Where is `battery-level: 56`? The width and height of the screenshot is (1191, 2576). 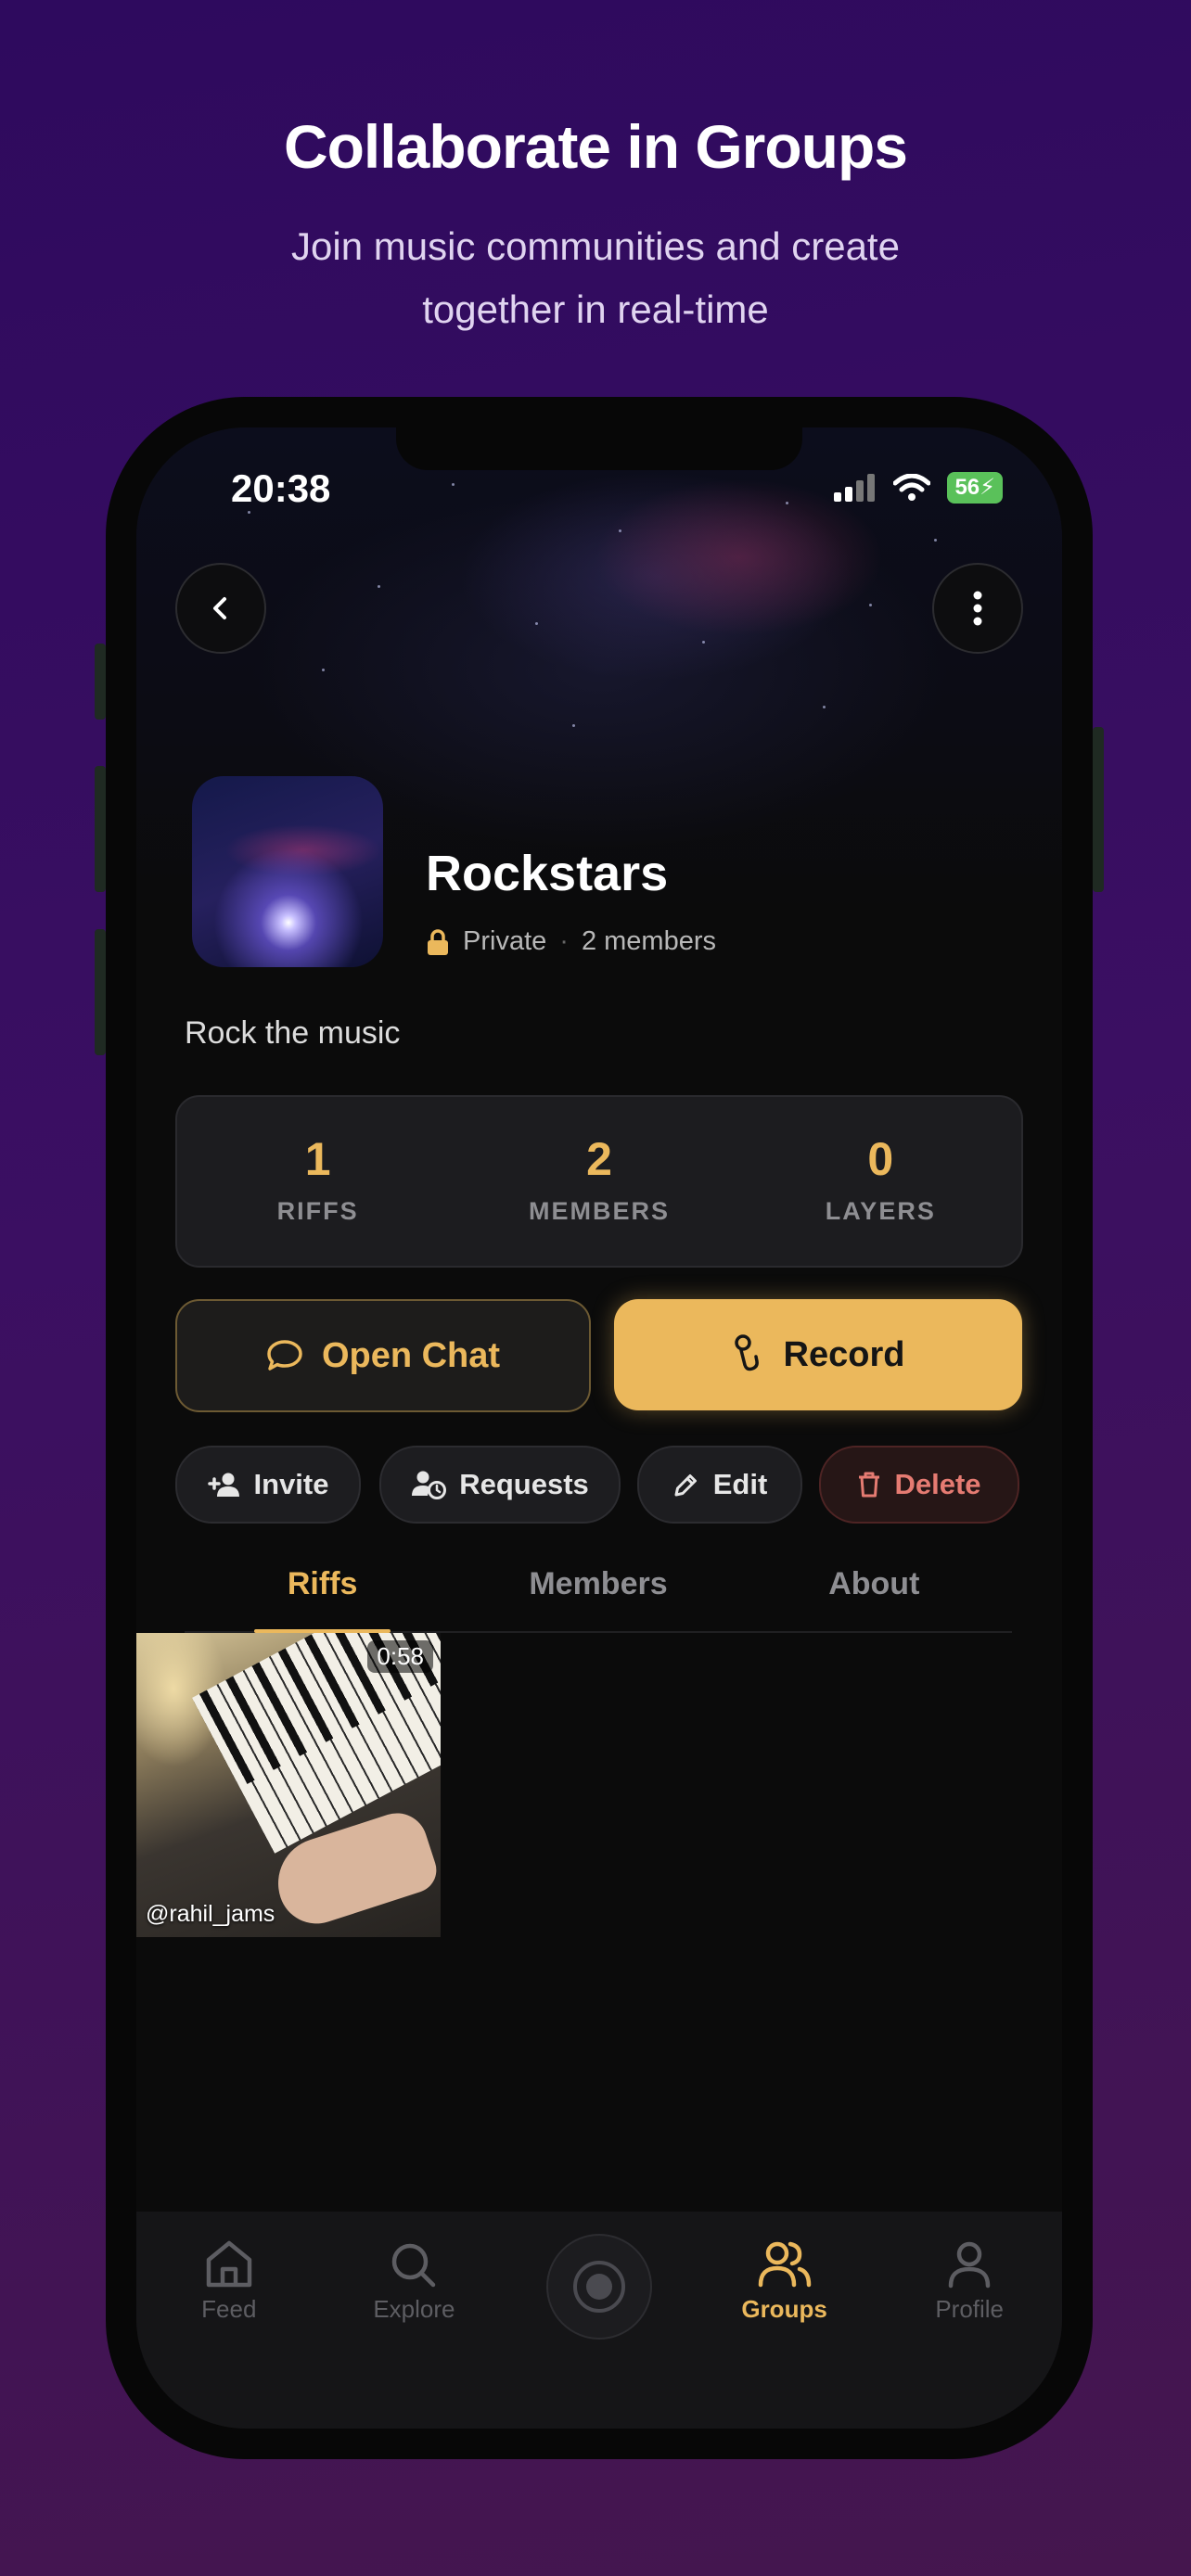
battery-level: 56 is located at coordinates (967, 488).